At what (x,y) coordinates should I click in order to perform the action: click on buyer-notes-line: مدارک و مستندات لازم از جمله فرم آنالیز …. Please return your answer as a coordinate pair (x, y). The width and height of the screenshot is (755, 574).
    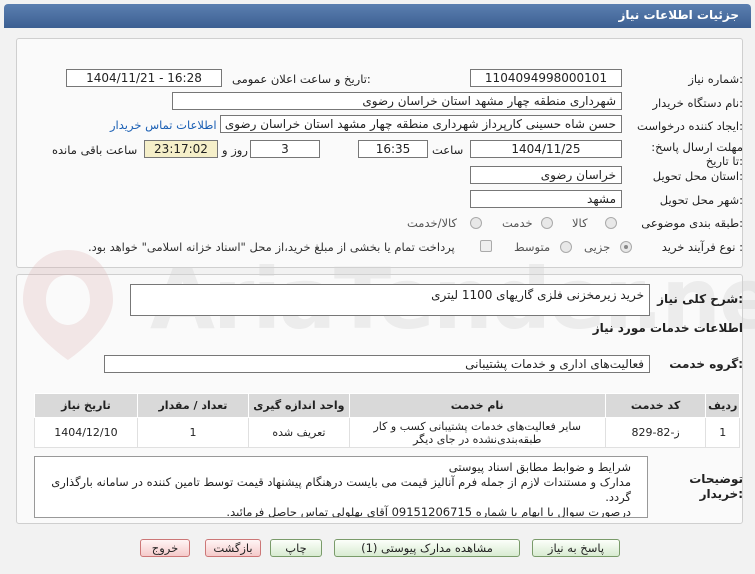
    Looking at the image, I should click on (341, 489).